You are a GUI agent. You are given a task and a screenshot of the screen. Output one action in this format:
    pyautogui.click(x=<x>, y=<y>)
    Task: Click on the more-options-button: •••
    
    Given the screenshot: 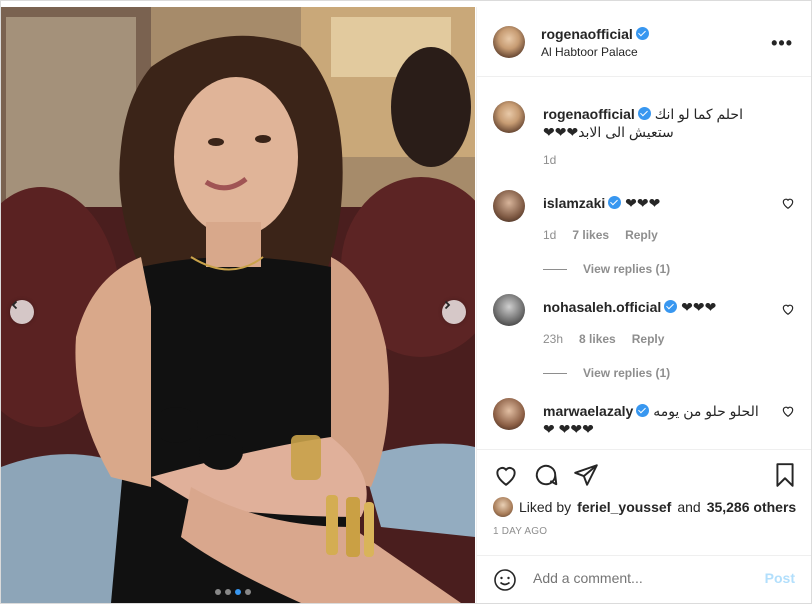 What is the action you would take?
    pyautogui.click(x=782, y=43)
    